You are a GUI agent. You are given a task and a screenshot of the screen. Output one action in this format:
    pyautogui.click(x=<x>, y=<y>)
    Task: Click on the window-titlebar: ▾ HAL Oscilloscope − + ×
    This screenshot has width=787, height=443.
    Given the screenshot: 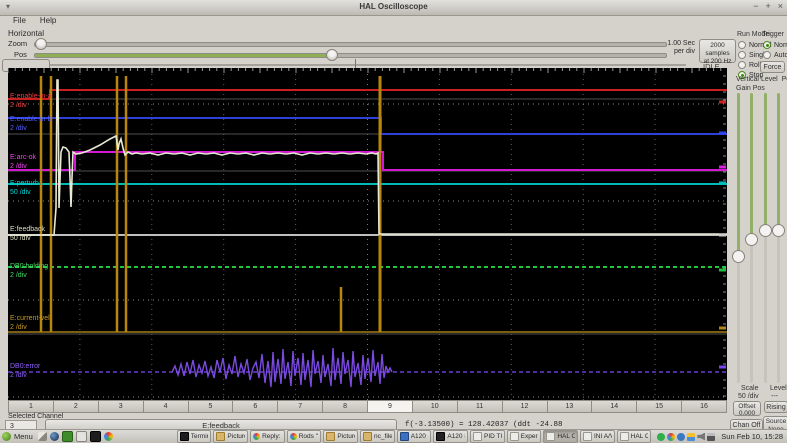 What is the action you would take?
    pyautogui.click(x=393, y=8)
    